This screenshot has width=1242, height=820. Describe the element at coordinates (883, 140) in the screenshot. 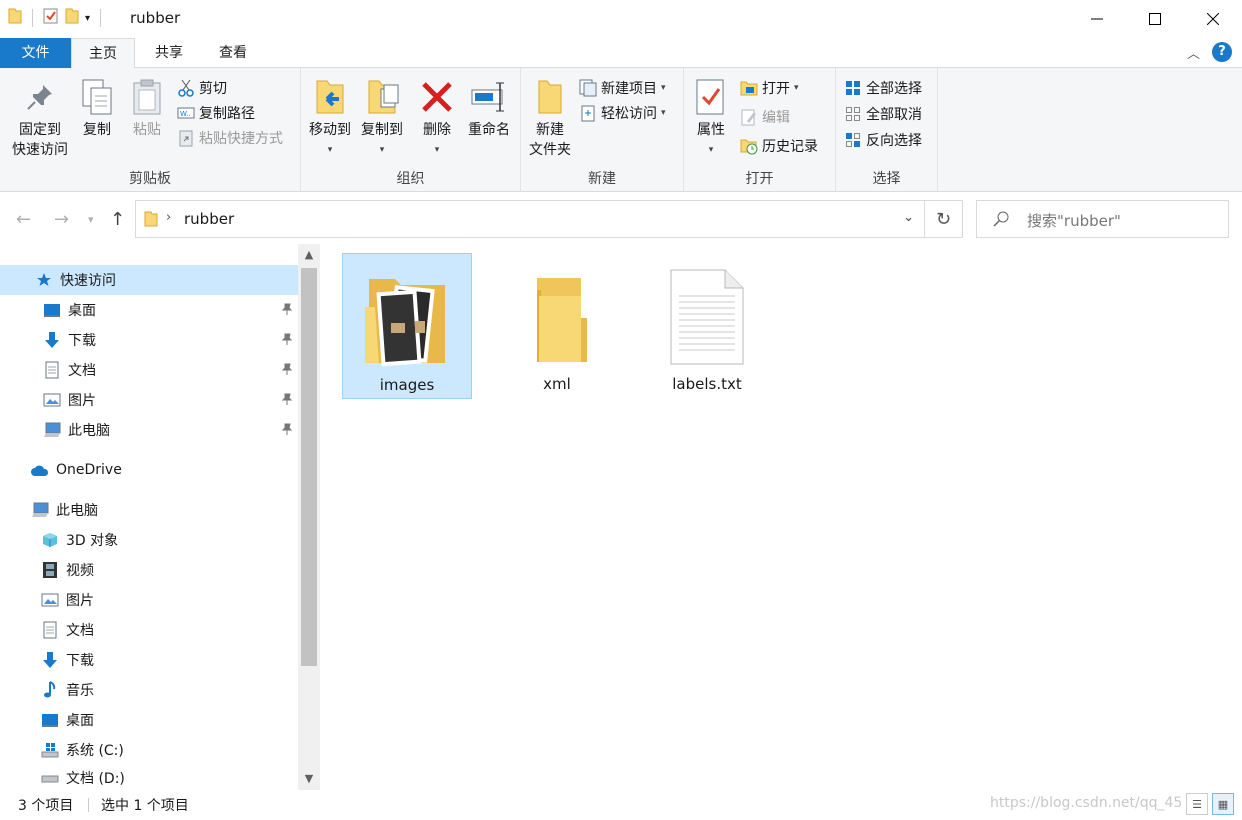

I see `invert-selection-button: 反向选择` at that location.